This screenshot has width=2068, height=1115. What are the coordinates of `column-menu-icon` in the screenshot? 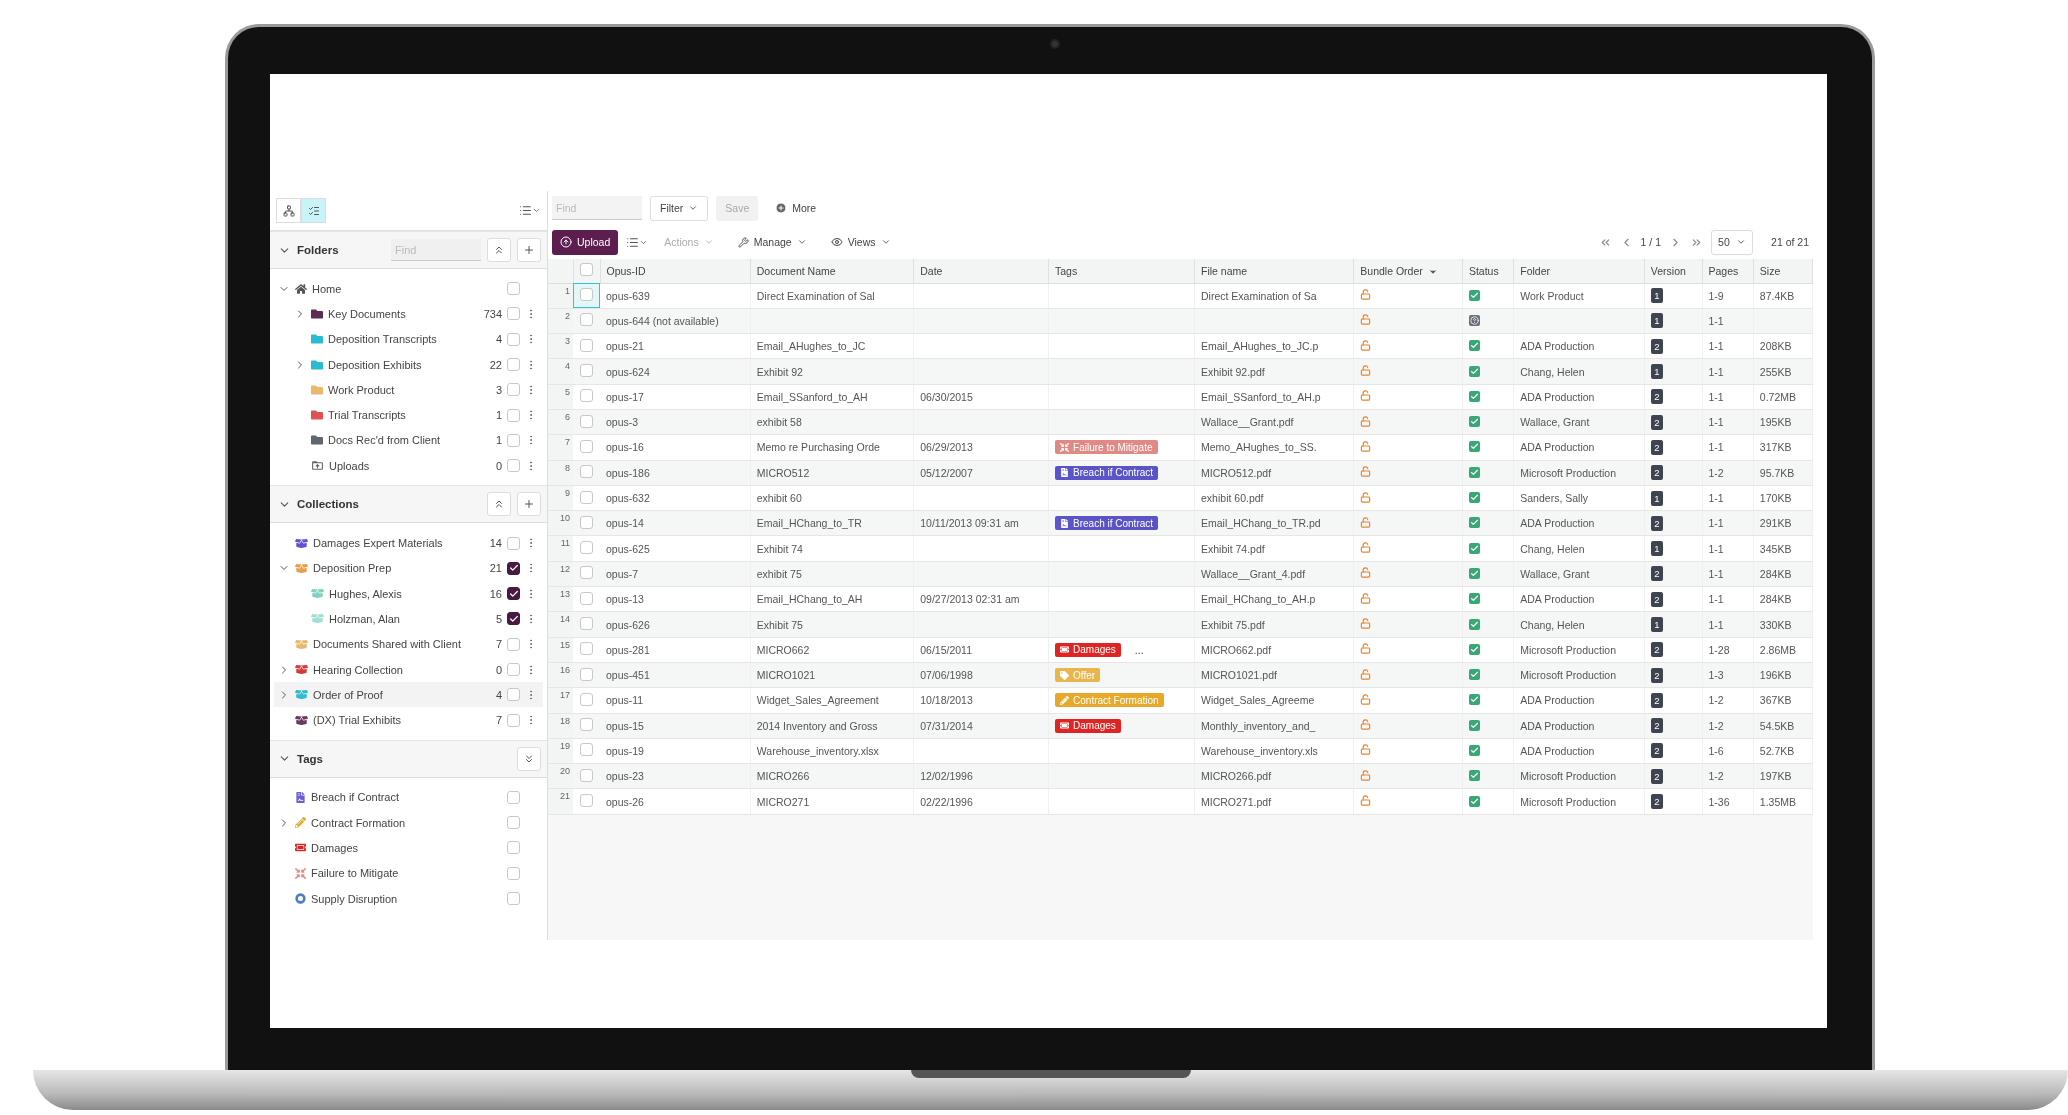 It's located at (530, 210).